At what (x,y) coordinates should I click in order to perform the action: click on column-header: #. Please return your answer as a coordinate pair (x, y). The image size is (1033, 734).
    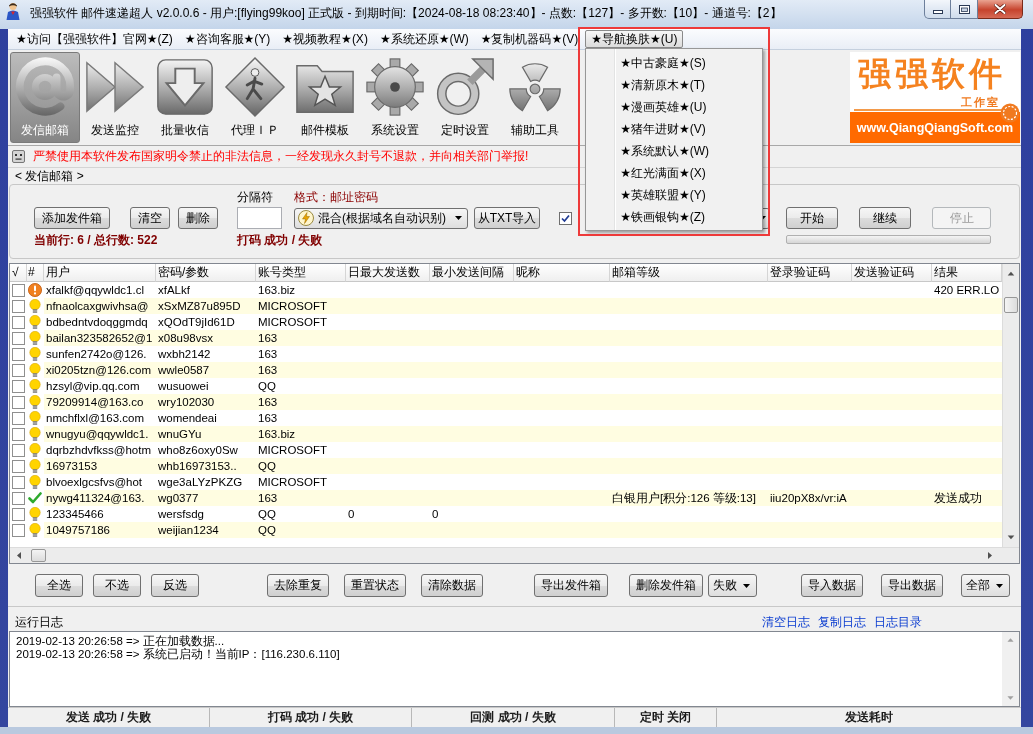
    Looking at the image, I should click on (35, 273).